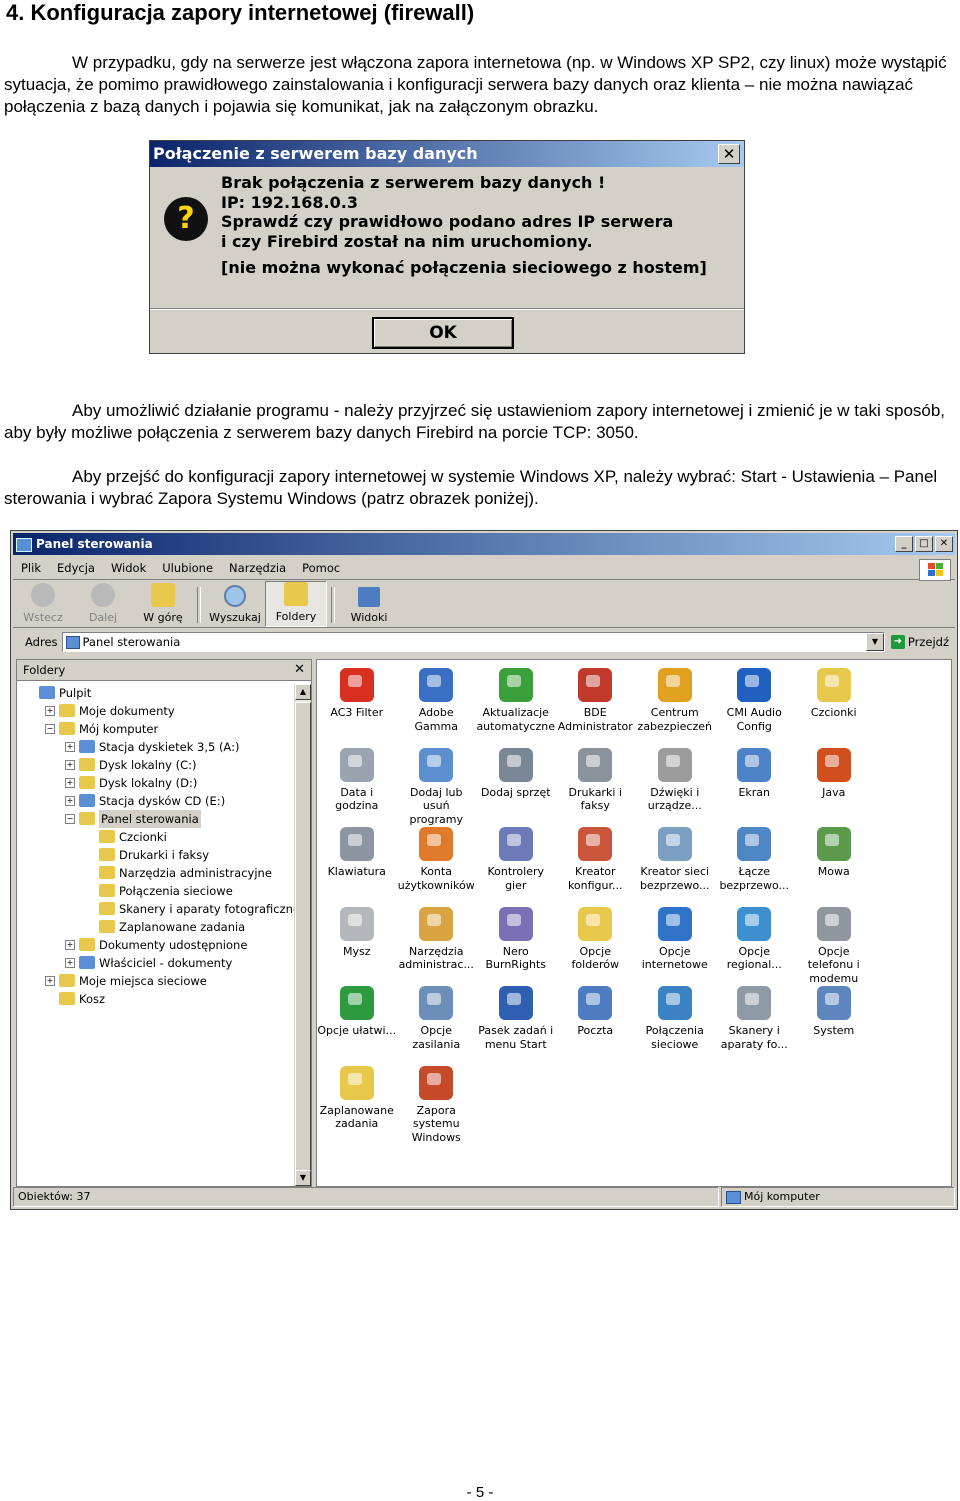 The height and width of the screenshot is (1501, 960). Describe the element at coordinates (155, 801) in the screenshot. I see `tree-item: + Stacja dysków CD (E:)` at that location.